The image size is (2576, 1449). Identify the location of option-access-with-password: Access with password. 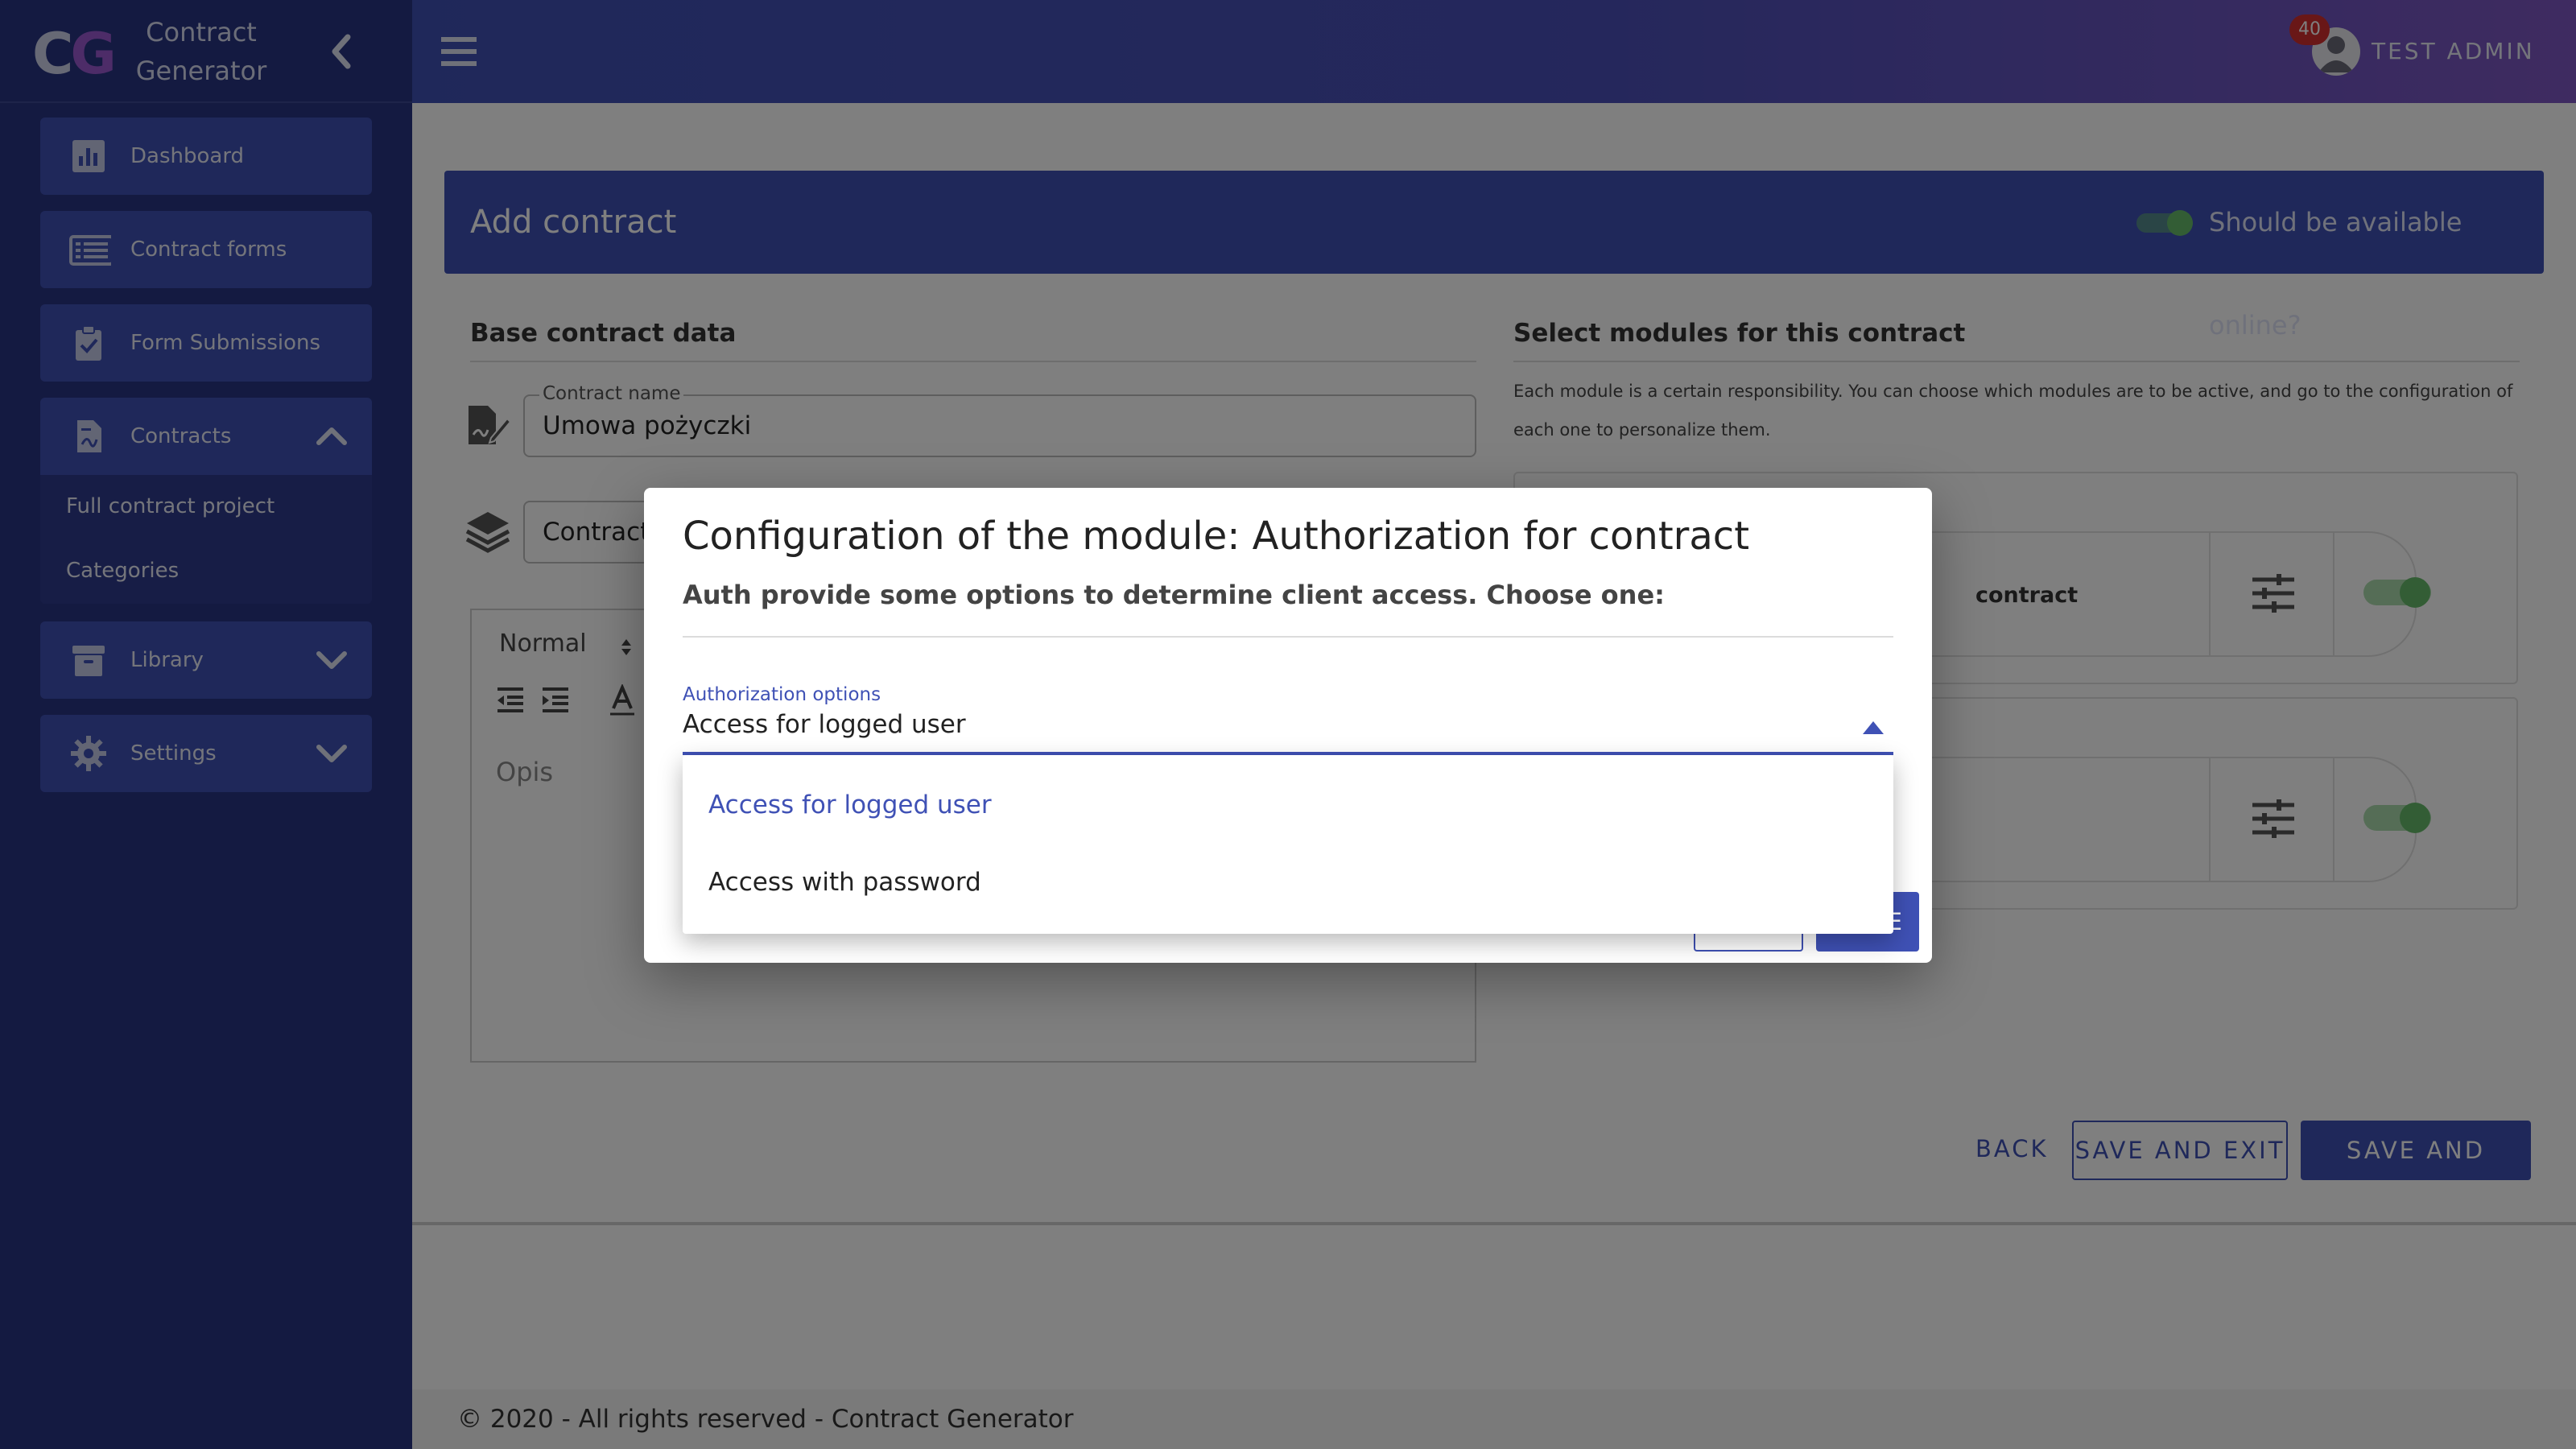
(844, 883).